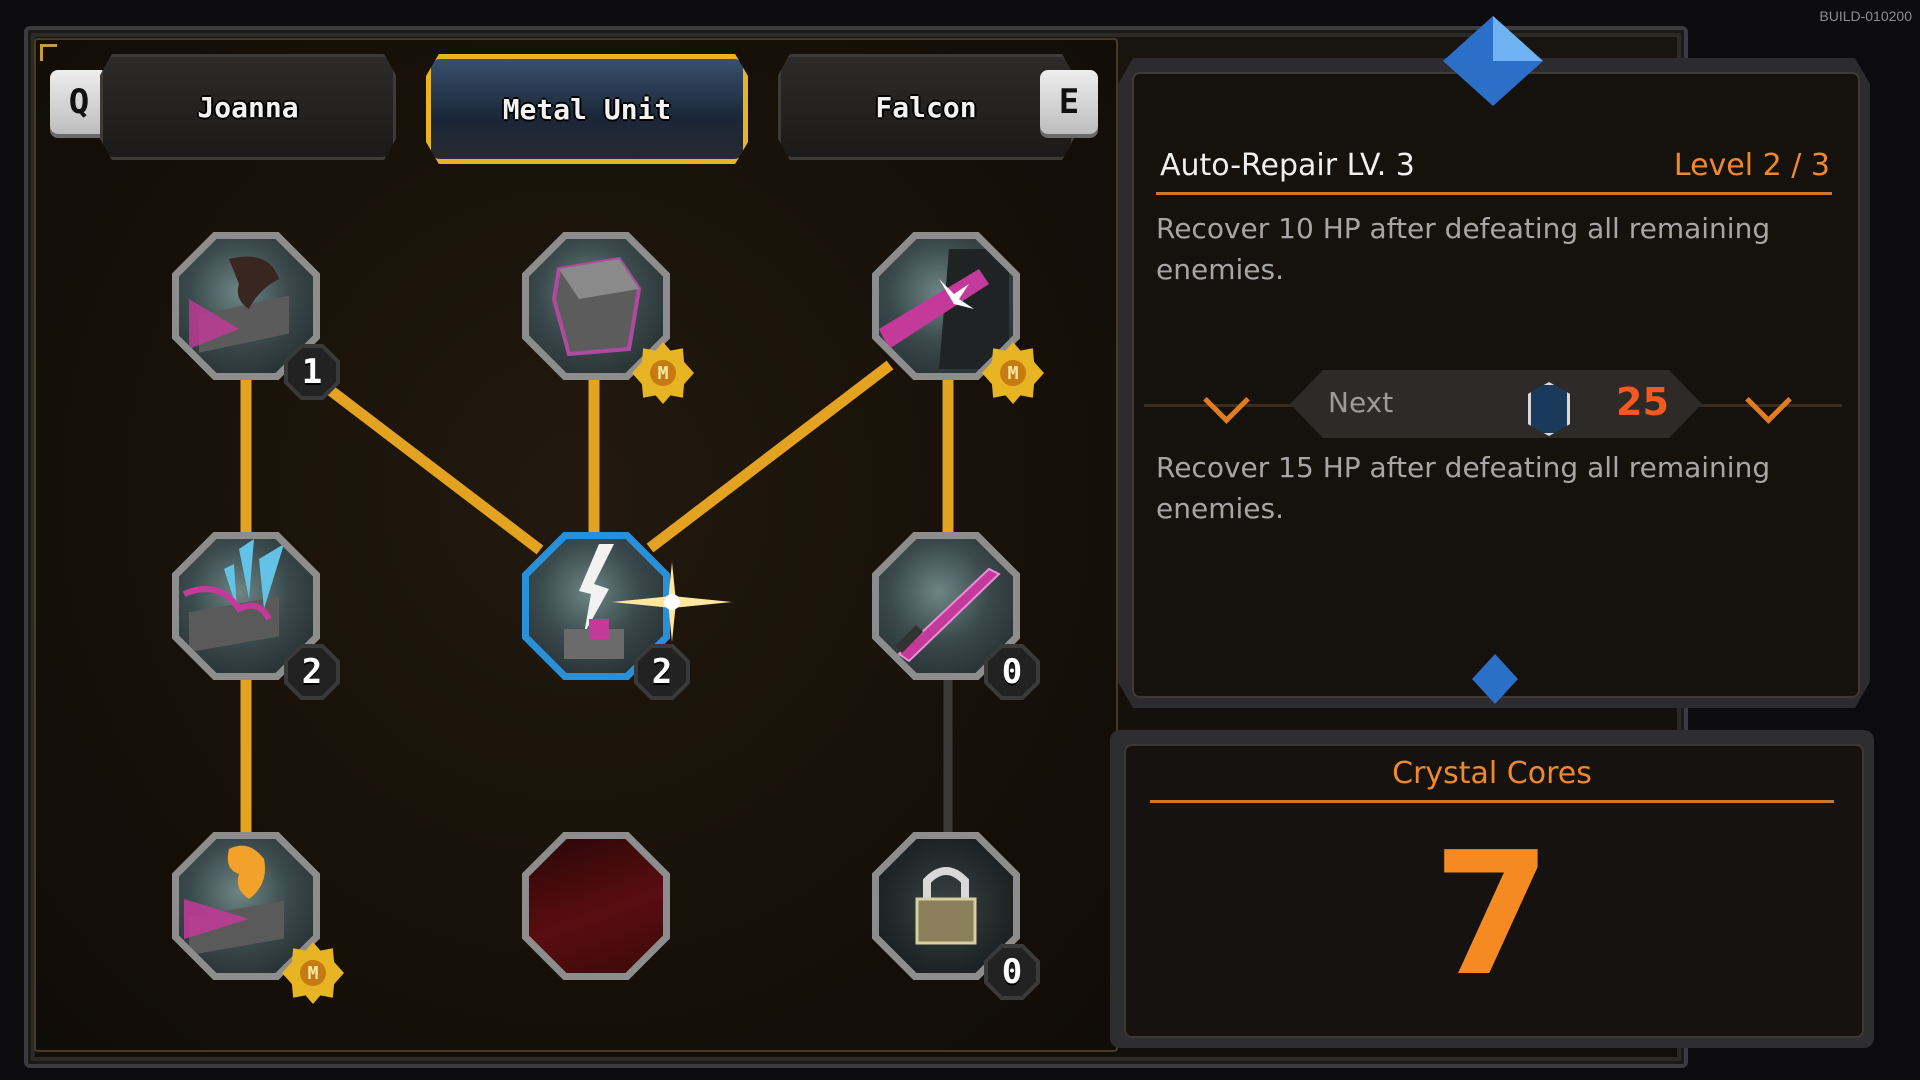 The height and width of the screenshot is (1080, 1920). What do you see at coordinates (1361, 402) in the screenshot?
I see `next-label: Next` at bounding box center [1361, 402].